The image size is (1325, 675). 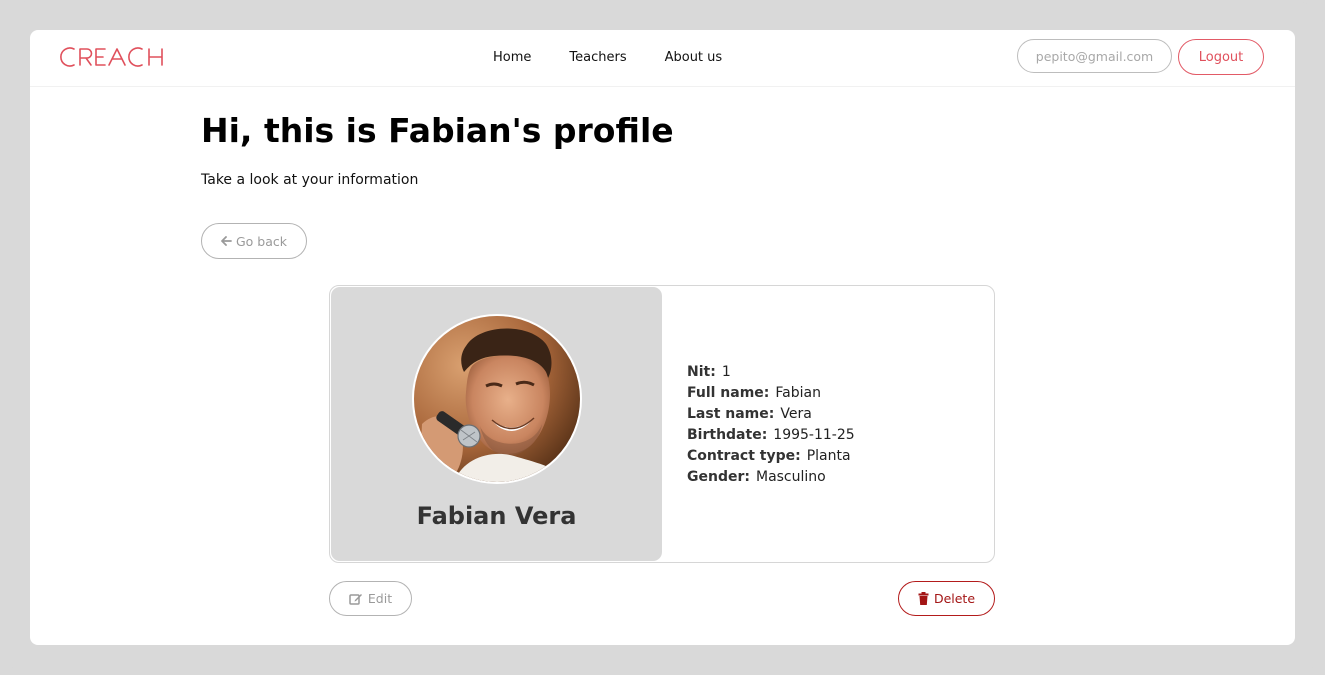 I want to click on detail-value: Vera, so click(x=796, y=414).